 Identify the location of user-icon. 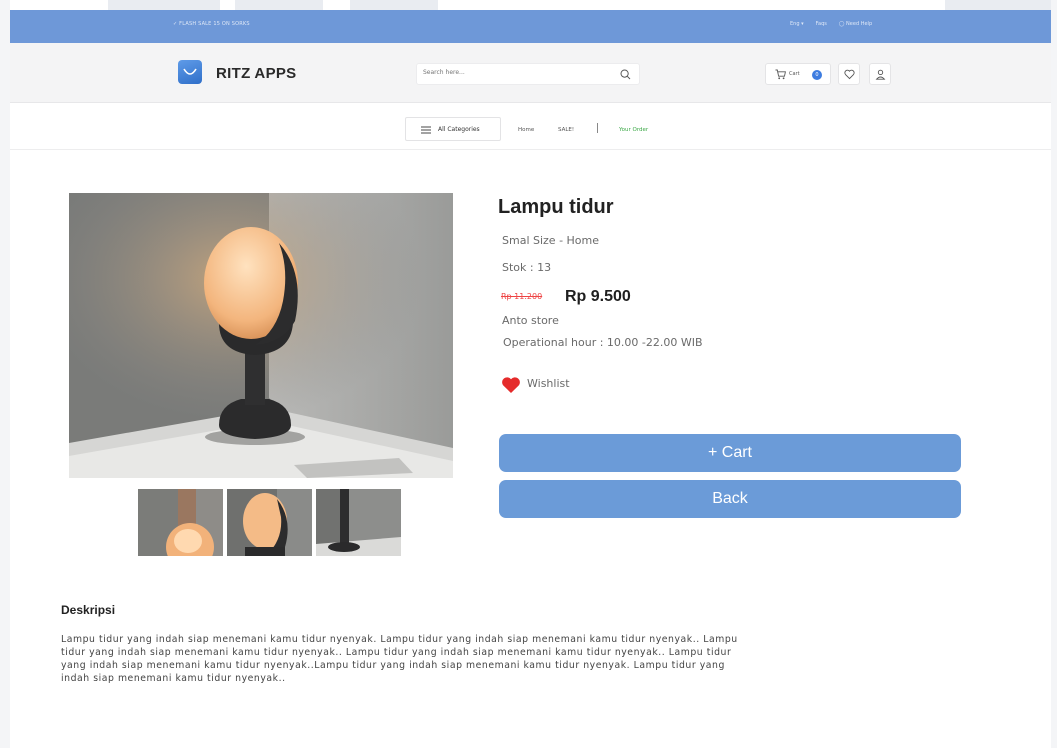
(880, 74).